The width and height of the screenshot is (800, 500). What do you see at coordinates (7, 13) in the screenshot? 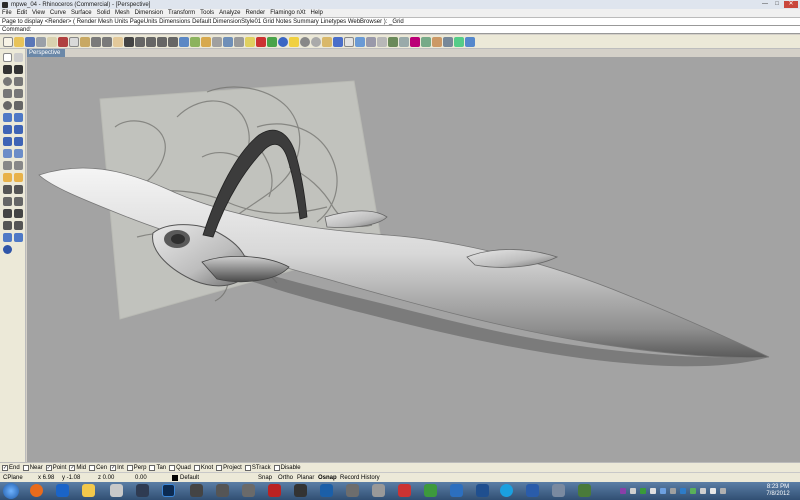
I see `menu-file: File` at bounding box center [7, 13].